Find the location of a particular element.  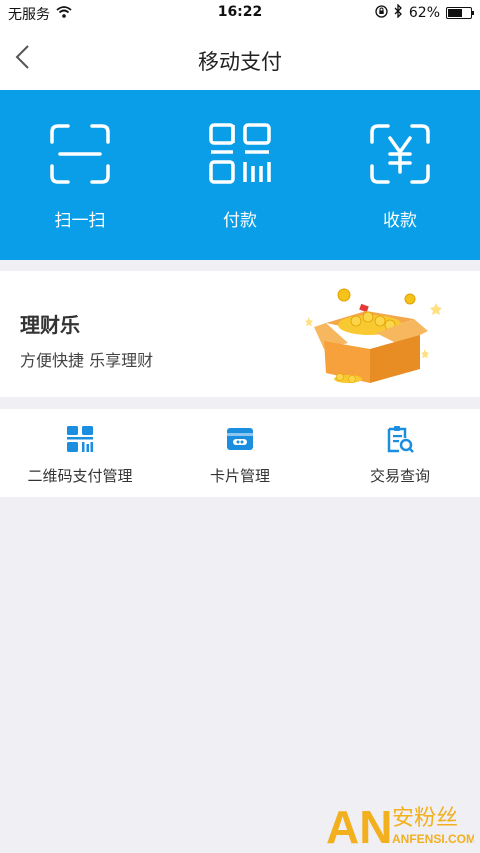

transaction-query-button: 交易查询 is located at coordinates (400, 453).